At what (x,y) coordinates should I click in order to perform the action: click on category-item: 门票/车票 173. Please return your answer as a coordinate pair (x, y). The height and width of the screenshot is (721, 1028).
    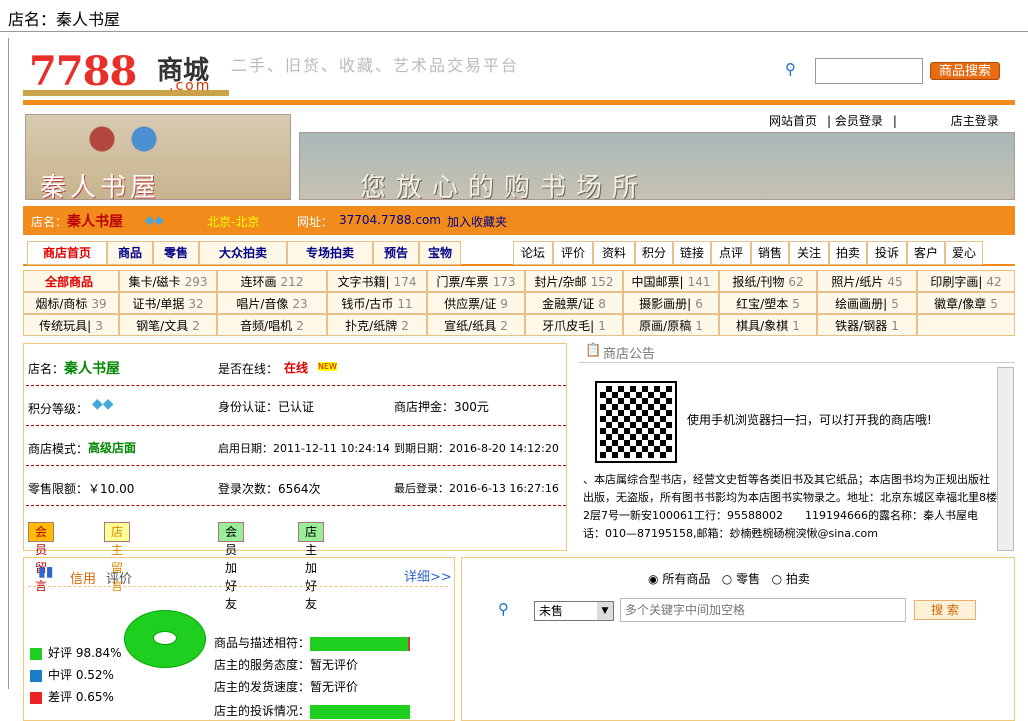
    Looking at the image, I should click on (476, 281).